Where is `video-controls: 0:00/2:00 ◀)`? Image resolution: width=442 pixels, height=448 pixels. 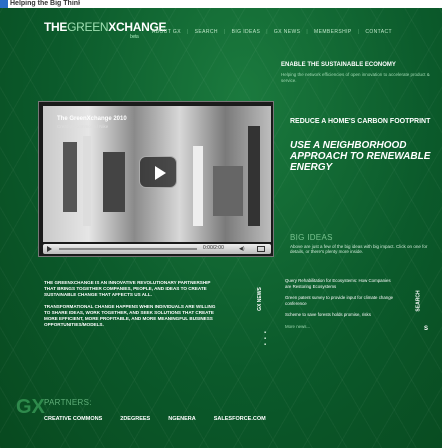 video-controls: 0:00/2:00 ◀) is located at coordinates (157, 249).